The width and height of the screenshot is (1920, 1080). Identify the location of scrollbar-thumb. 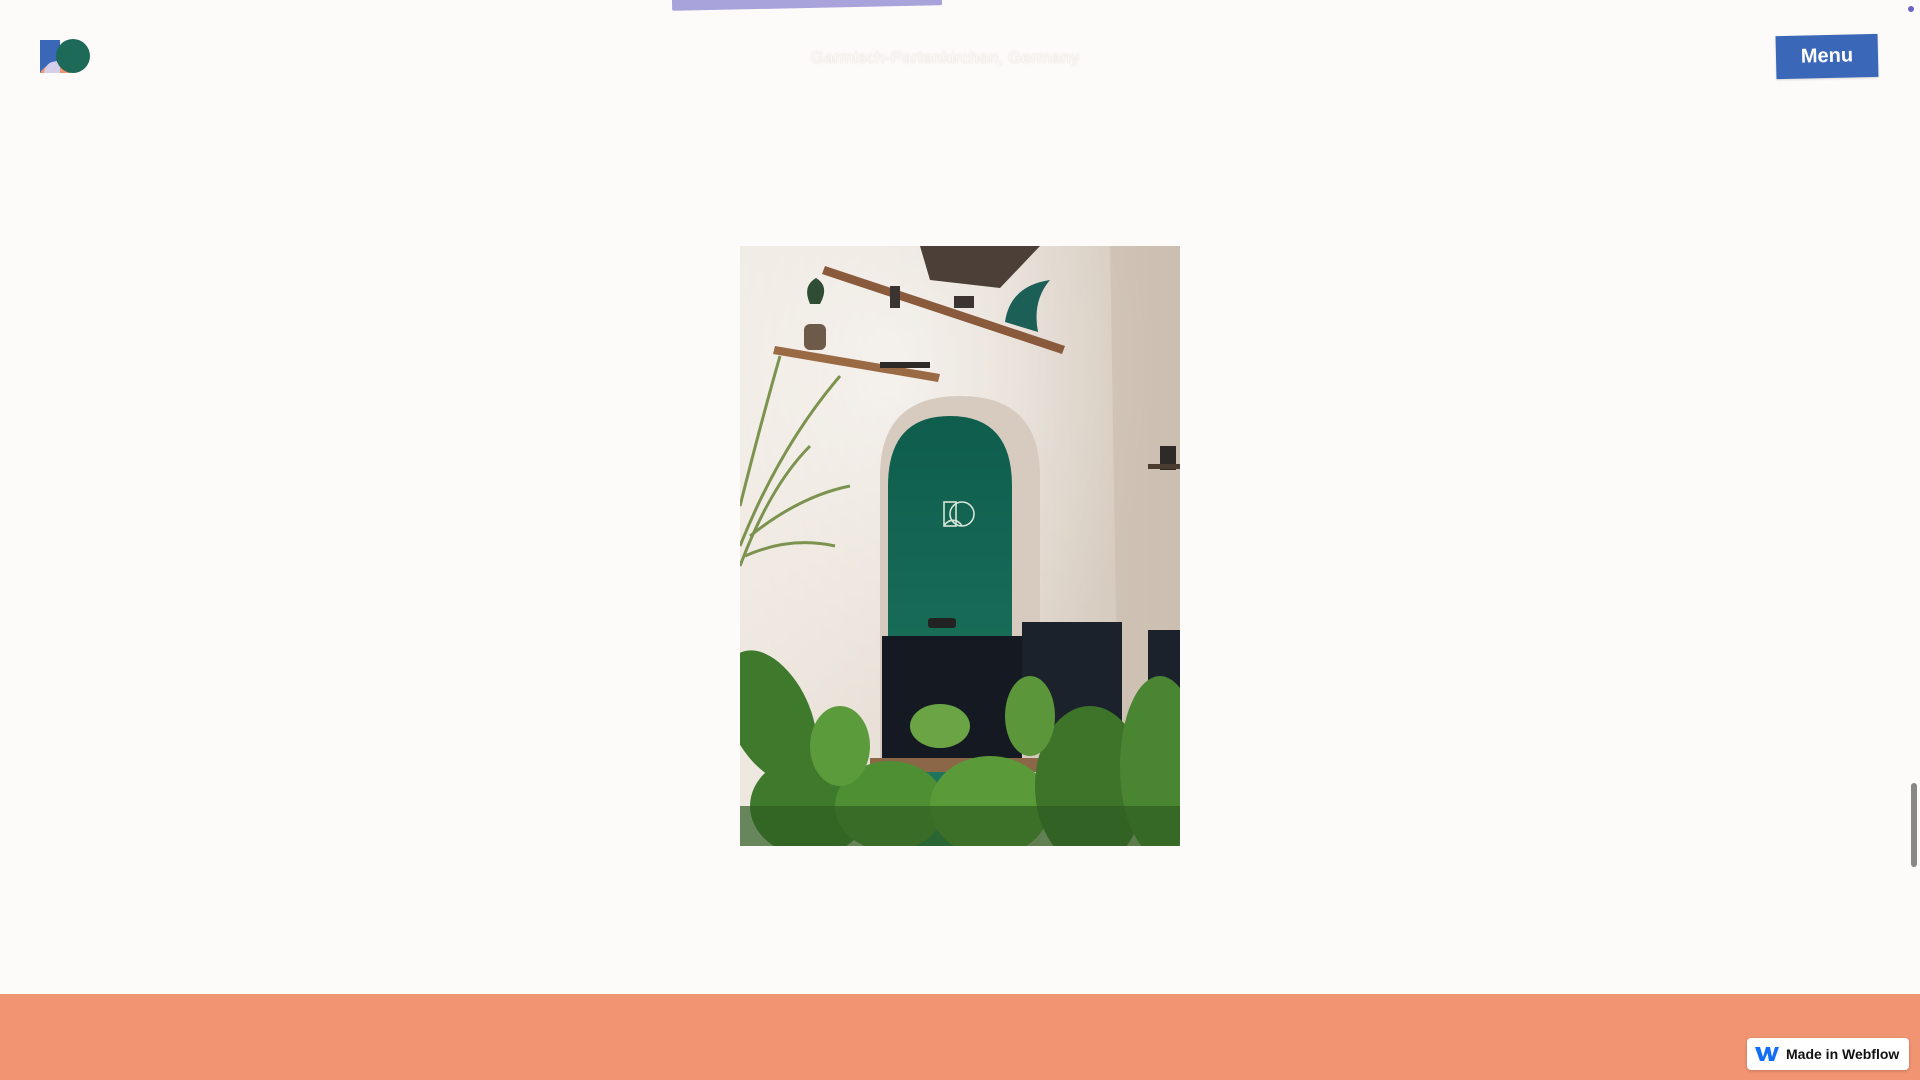
(1914, 825).